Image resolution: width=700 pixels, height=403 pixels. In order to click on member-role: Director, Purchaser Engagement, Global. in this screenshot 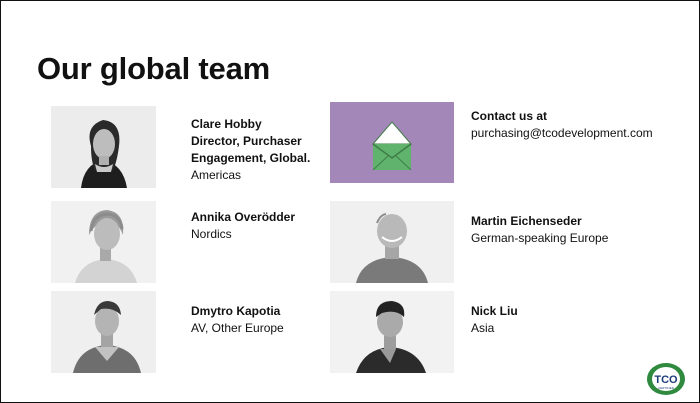, I will do `click(251, 149)`.